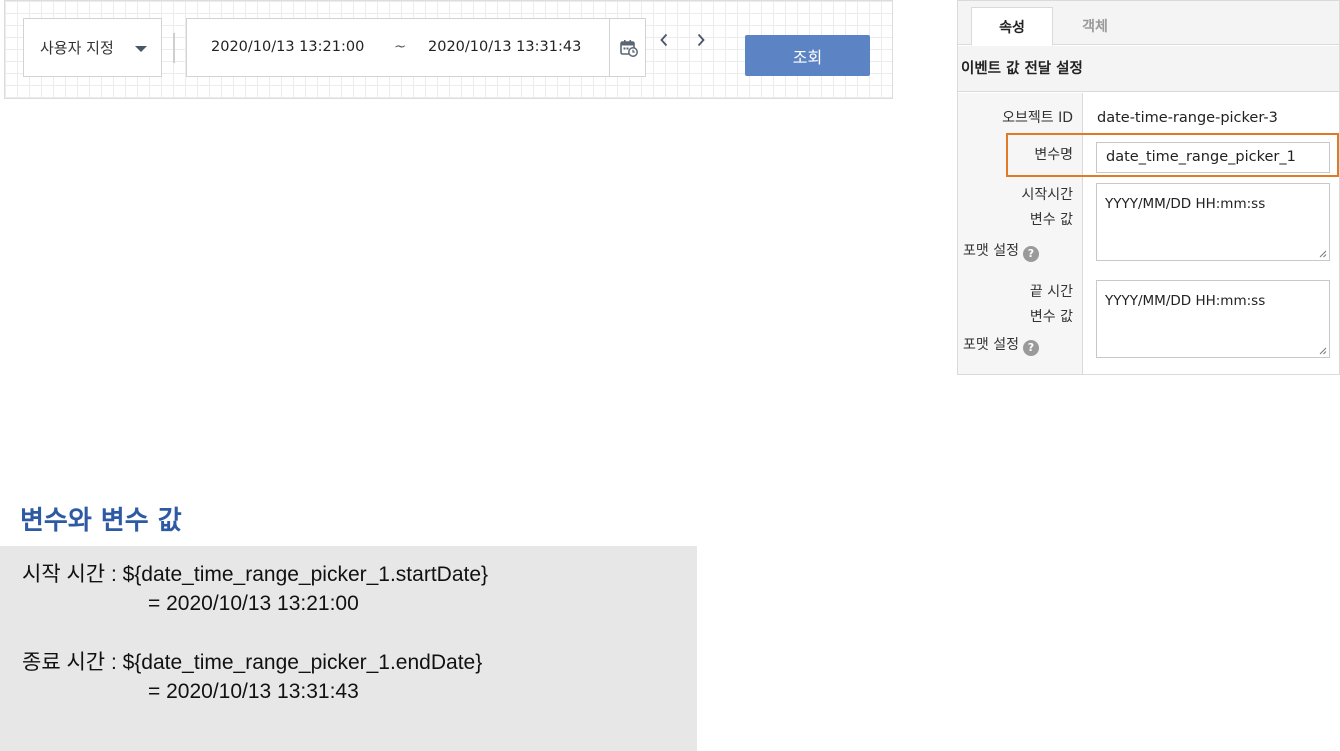 Image resolution: width=1340 pixels, height=751 pixels. I want to click on chevron-left-icon, so click(664, 40).